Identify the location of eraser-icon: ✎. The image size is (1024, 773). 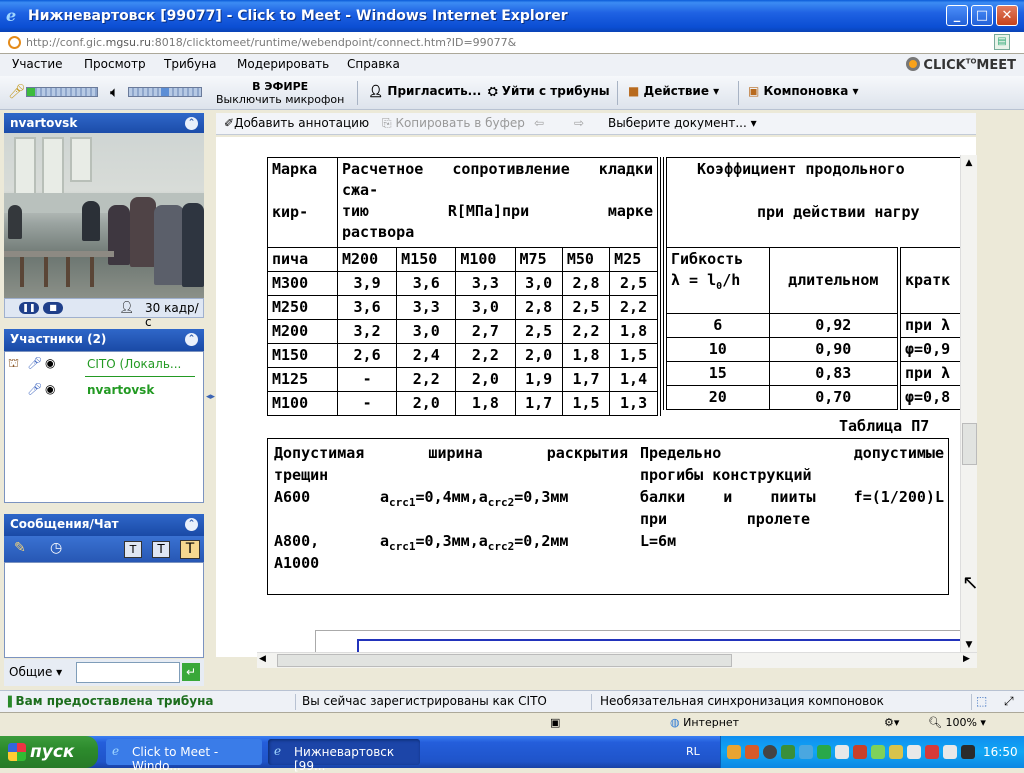
(20, 548).